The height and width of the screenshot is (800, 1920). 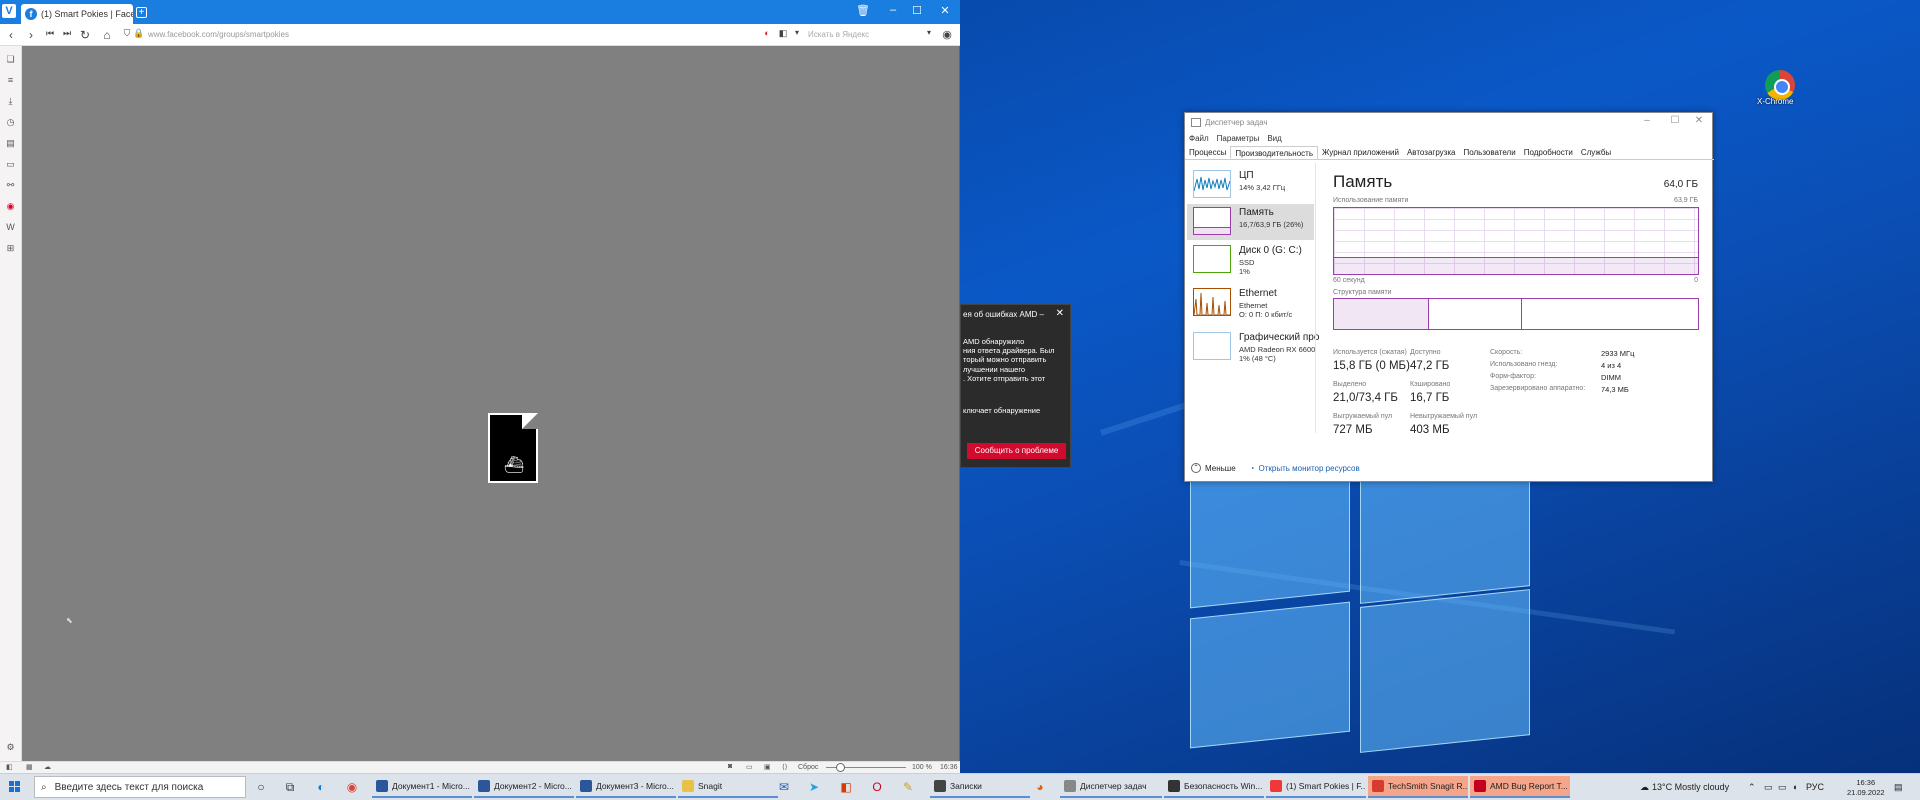 What do you see at coordinates (10, 122) in the screenshot?
I see `history-icon: ◷` at bounding box center [10, 122].